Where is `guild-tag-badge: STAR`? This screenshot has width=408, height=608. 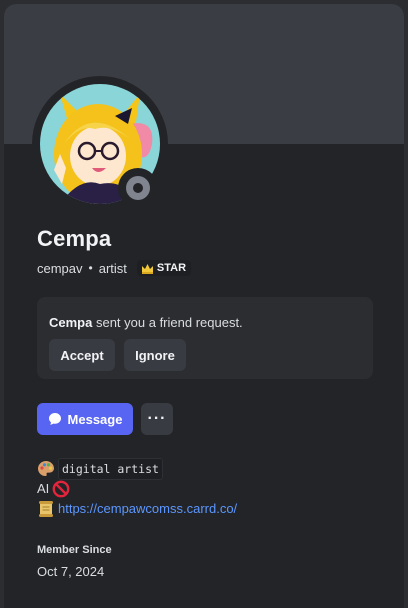
guild-tag-badge: STAR is located at coordinates (164, 268).